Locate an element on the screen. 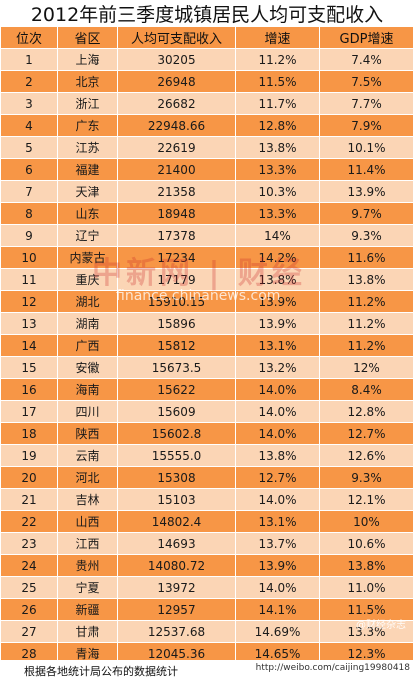 The height and width of the screenshot is (682, 414). cell-gdp-growth: 10.6% is located at coordinates (366, 543).